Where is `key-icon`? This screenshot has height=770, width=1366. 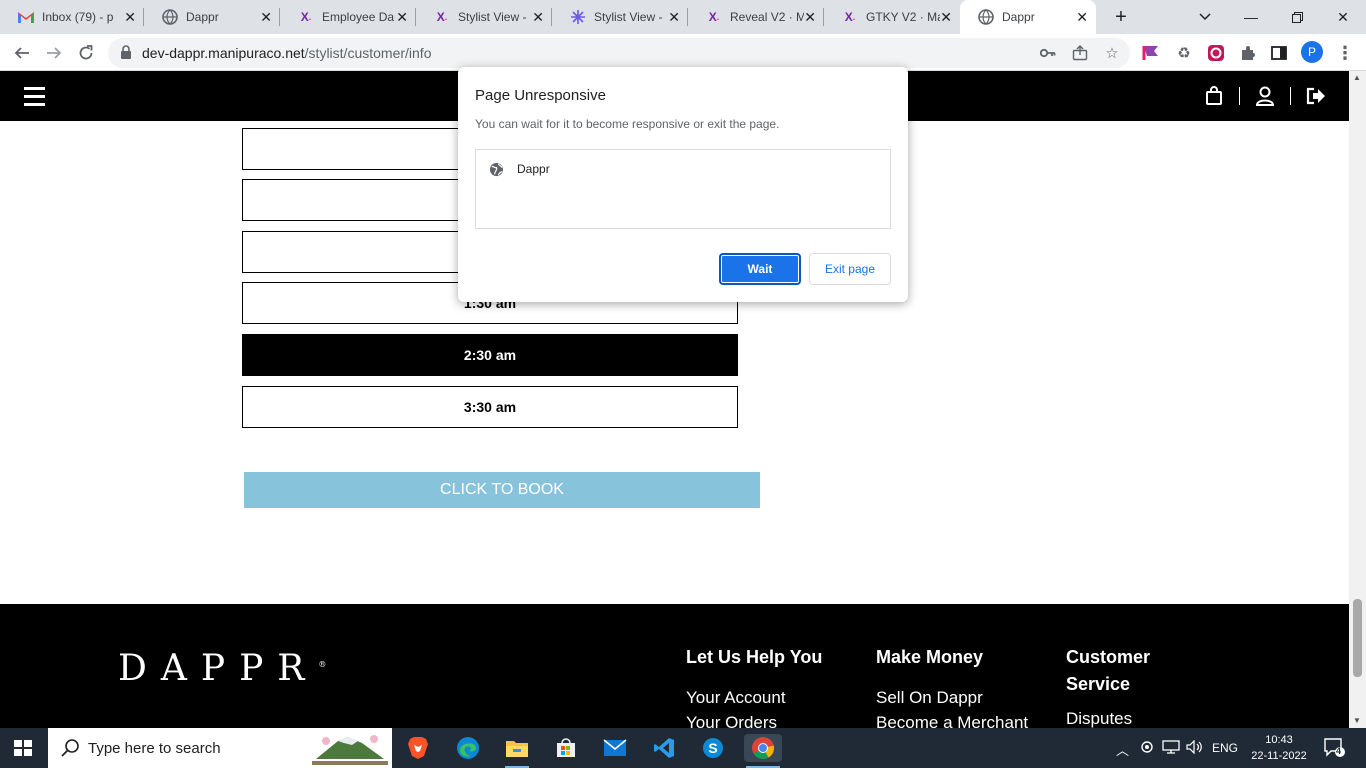 key-icon is located at coordinates (1048, 53).